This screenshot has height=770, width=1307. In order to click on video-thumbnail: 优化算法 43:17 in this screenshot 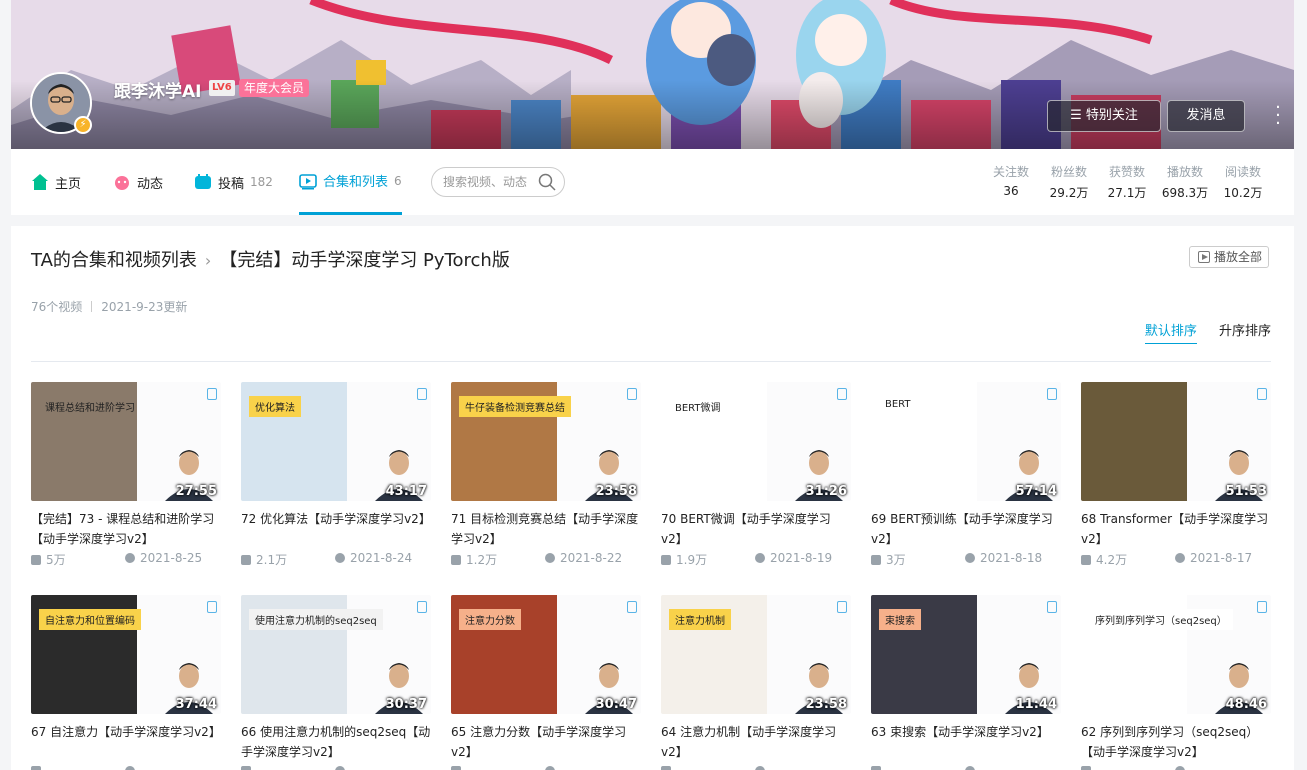, I will do `click(336, 441)`.